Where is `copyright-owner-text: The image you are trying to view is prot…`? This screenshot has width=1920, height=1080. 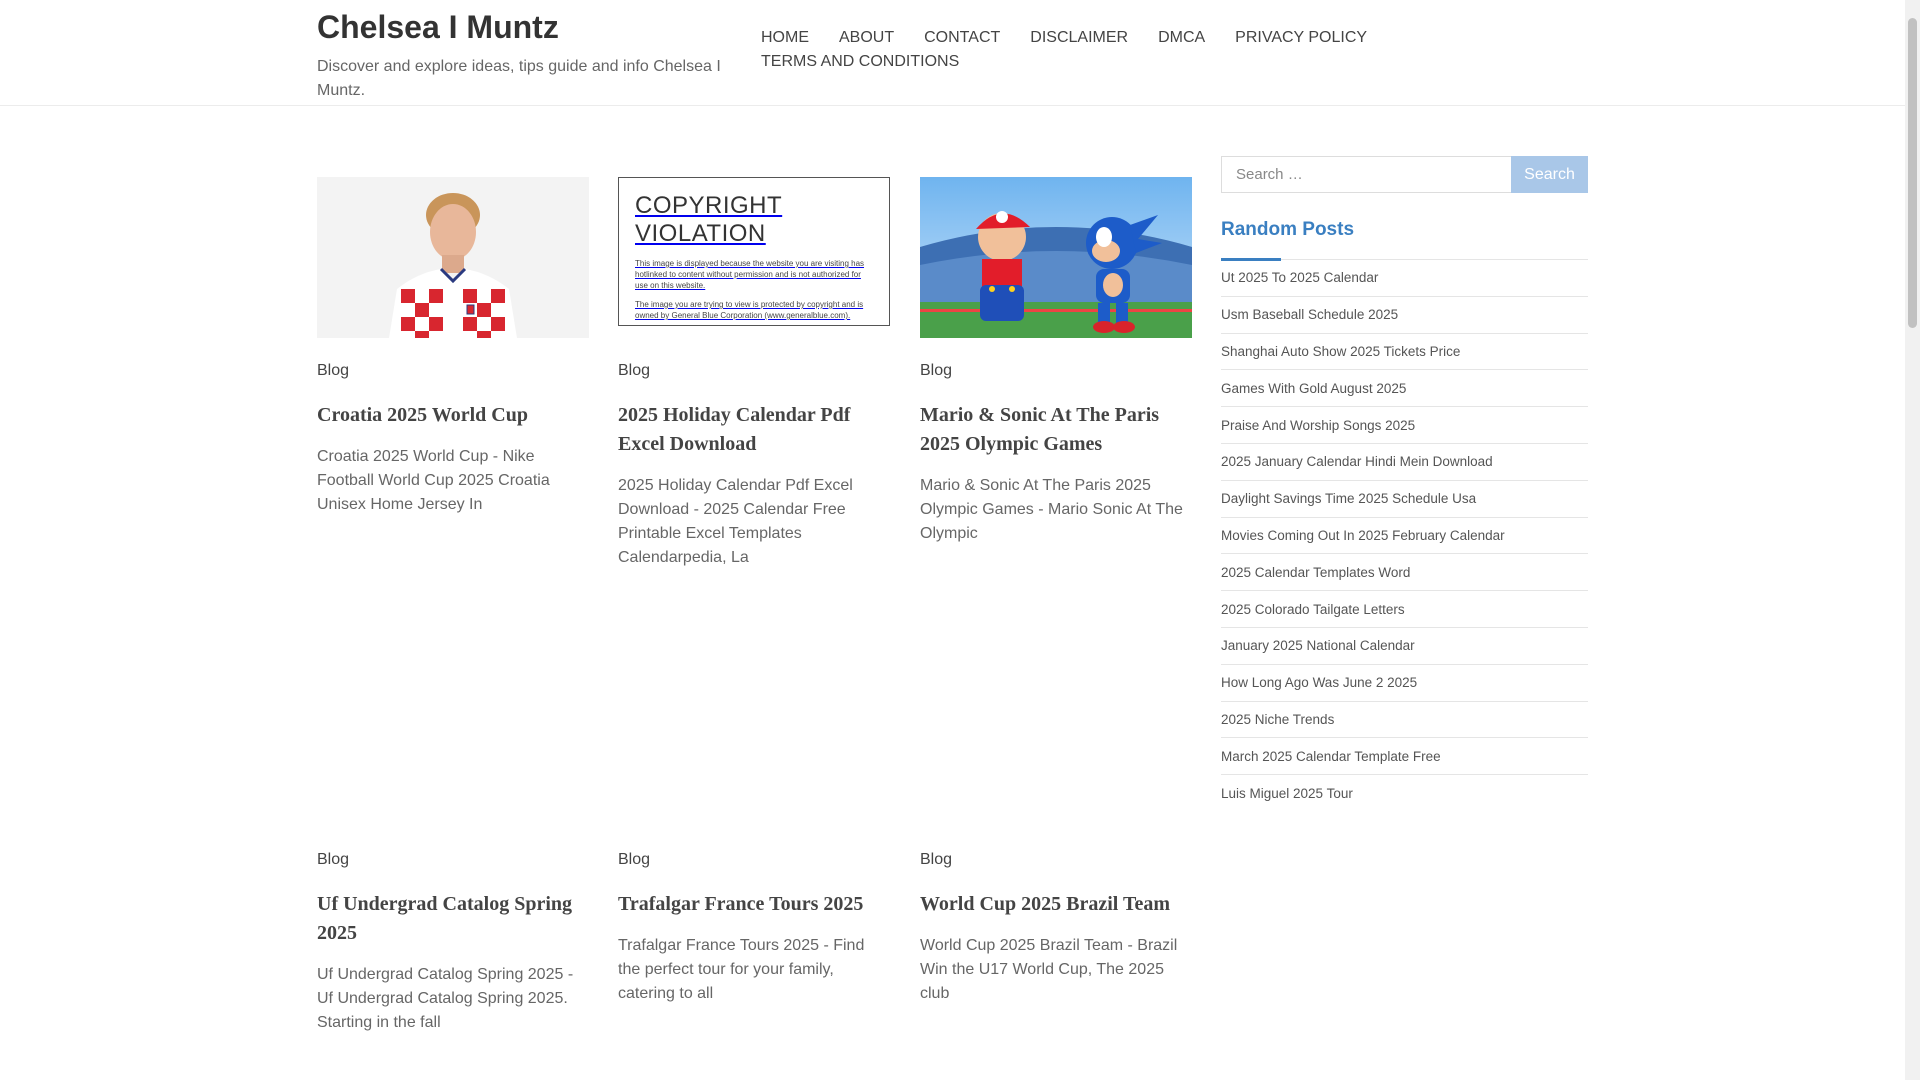 copyright-owner-text: The image you are trying to view is prot… is located at coordinates (749, 310).